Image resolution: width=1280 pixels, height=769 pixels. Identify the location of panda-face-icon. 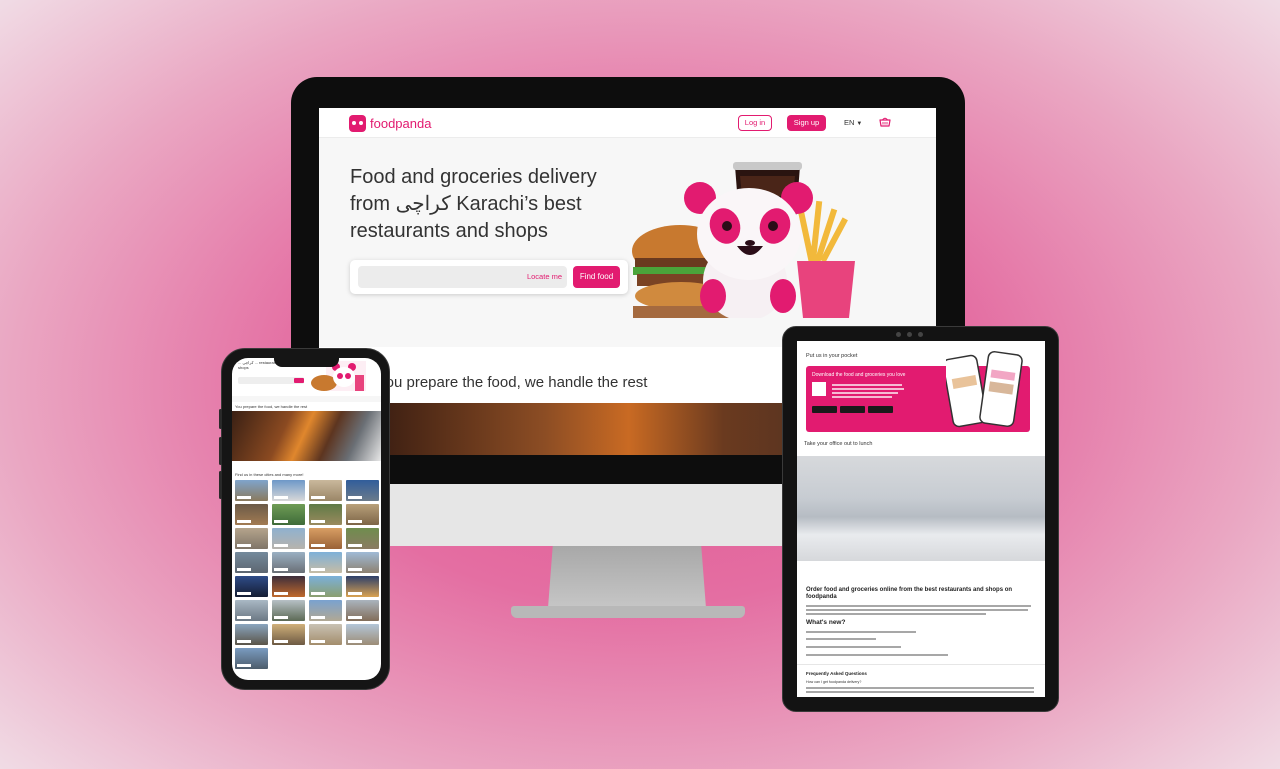
(357, 123).